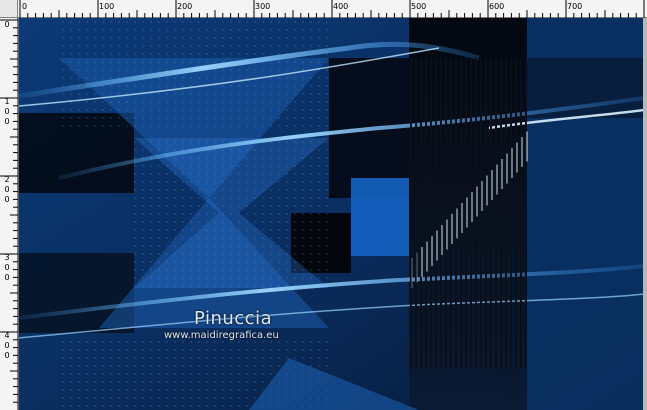  What do you see at coordinates (9, 214) in the screenshot?
I see `vertical-ruler: 0 1 0 0 2 0 0 3 0 0 4 0 0` at bounding box center [9, 214].